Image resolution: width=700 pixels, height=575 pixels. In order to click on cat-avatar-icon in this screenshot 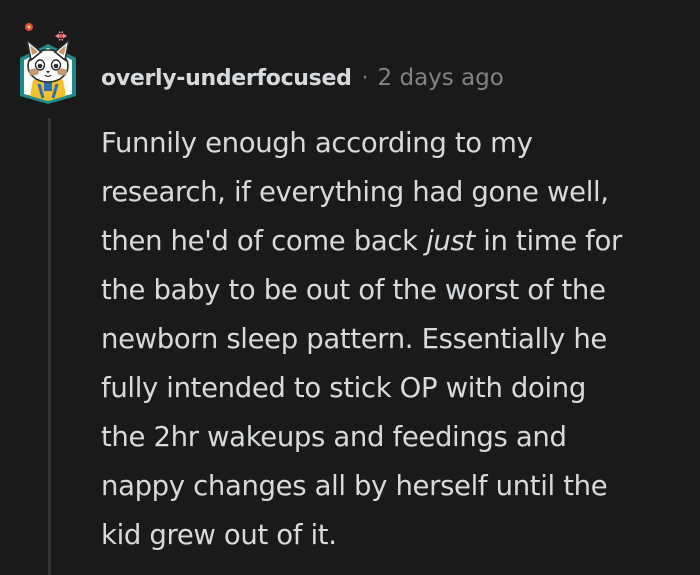, I will do `click(48, 63)`.